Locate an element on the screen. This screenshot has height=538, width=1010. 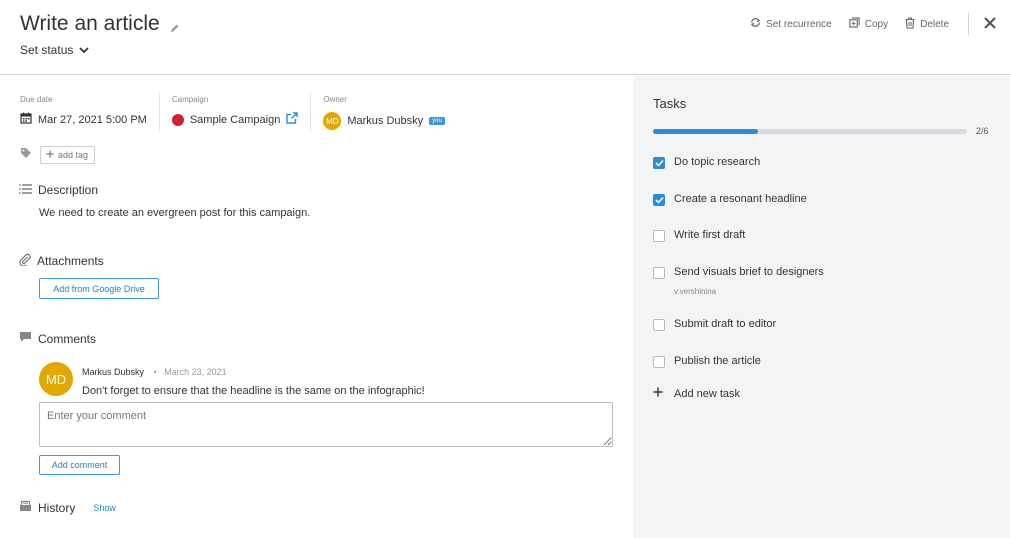
history-heading: History Show is located at coordinates (67, 507).